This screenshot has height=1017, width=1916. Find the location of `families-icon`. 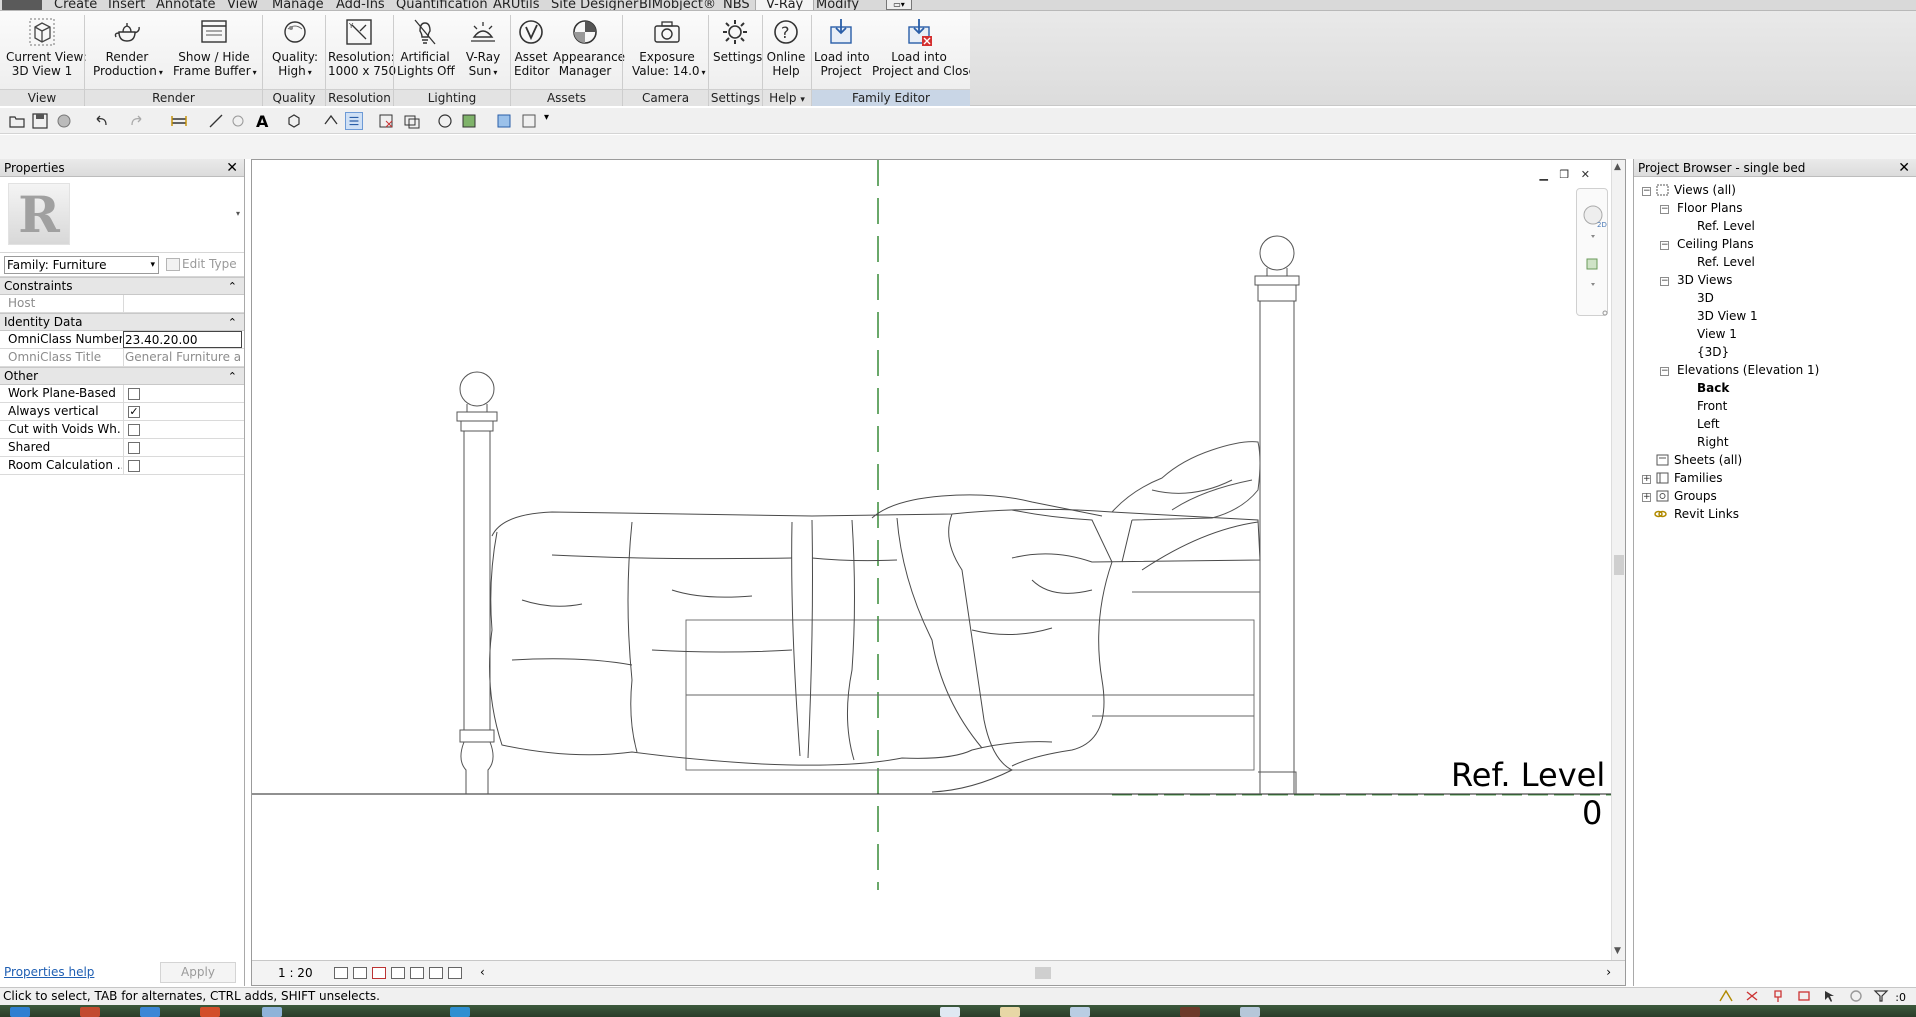

families-icon is located at coordinates (469, 121).